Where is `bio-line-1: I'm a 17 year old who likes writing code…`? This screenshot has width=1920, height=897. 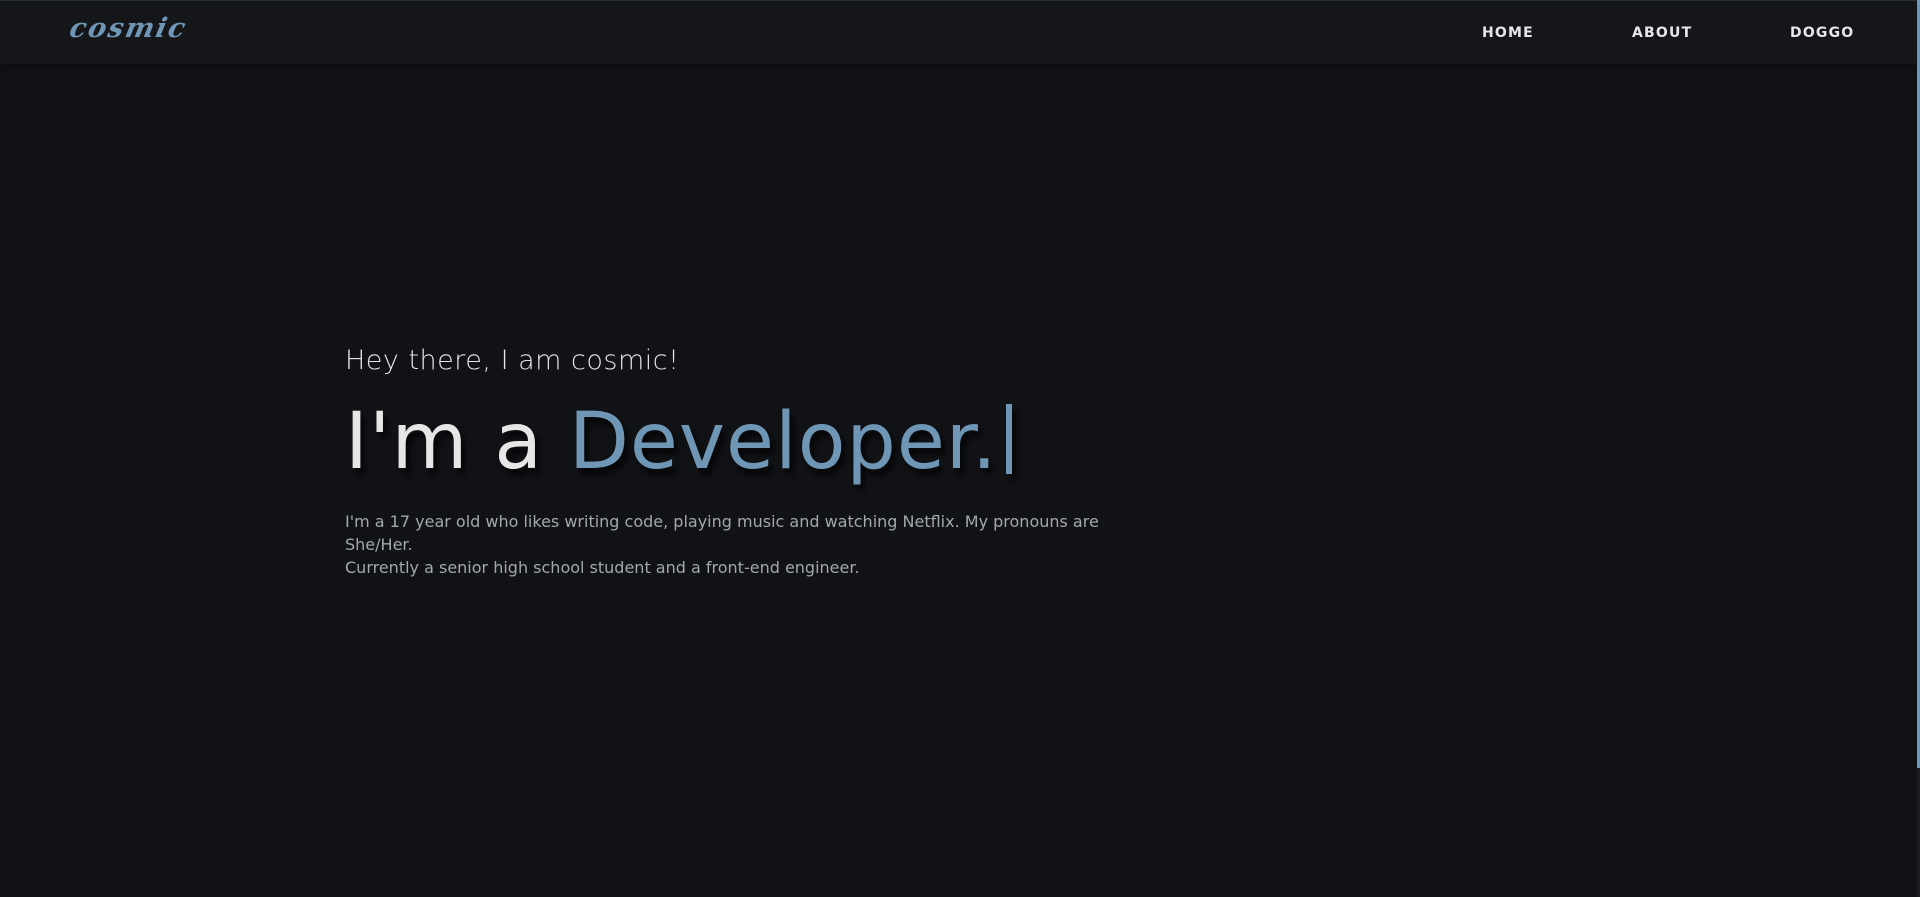 bio-line-1: I'm a 17 year old who likes writing code… is located at coordinates (722, 532).